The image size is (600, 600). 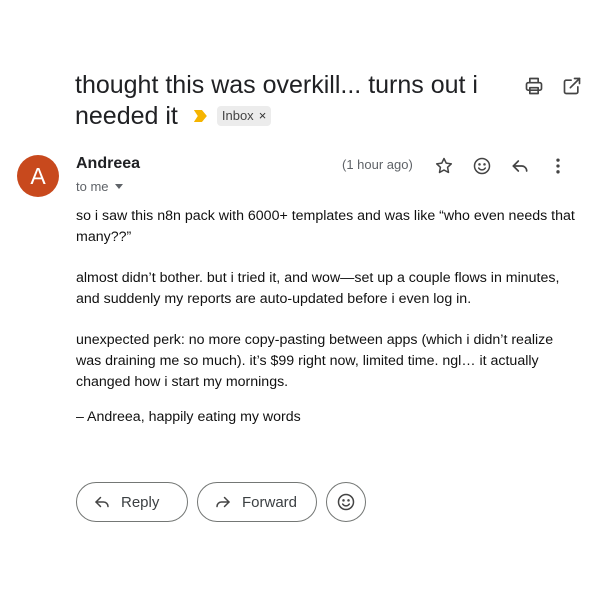 What do you see at coordinates (140, 502) in the screenshot?
I see `reply-label: Reply` at bounding box center [140, 502].